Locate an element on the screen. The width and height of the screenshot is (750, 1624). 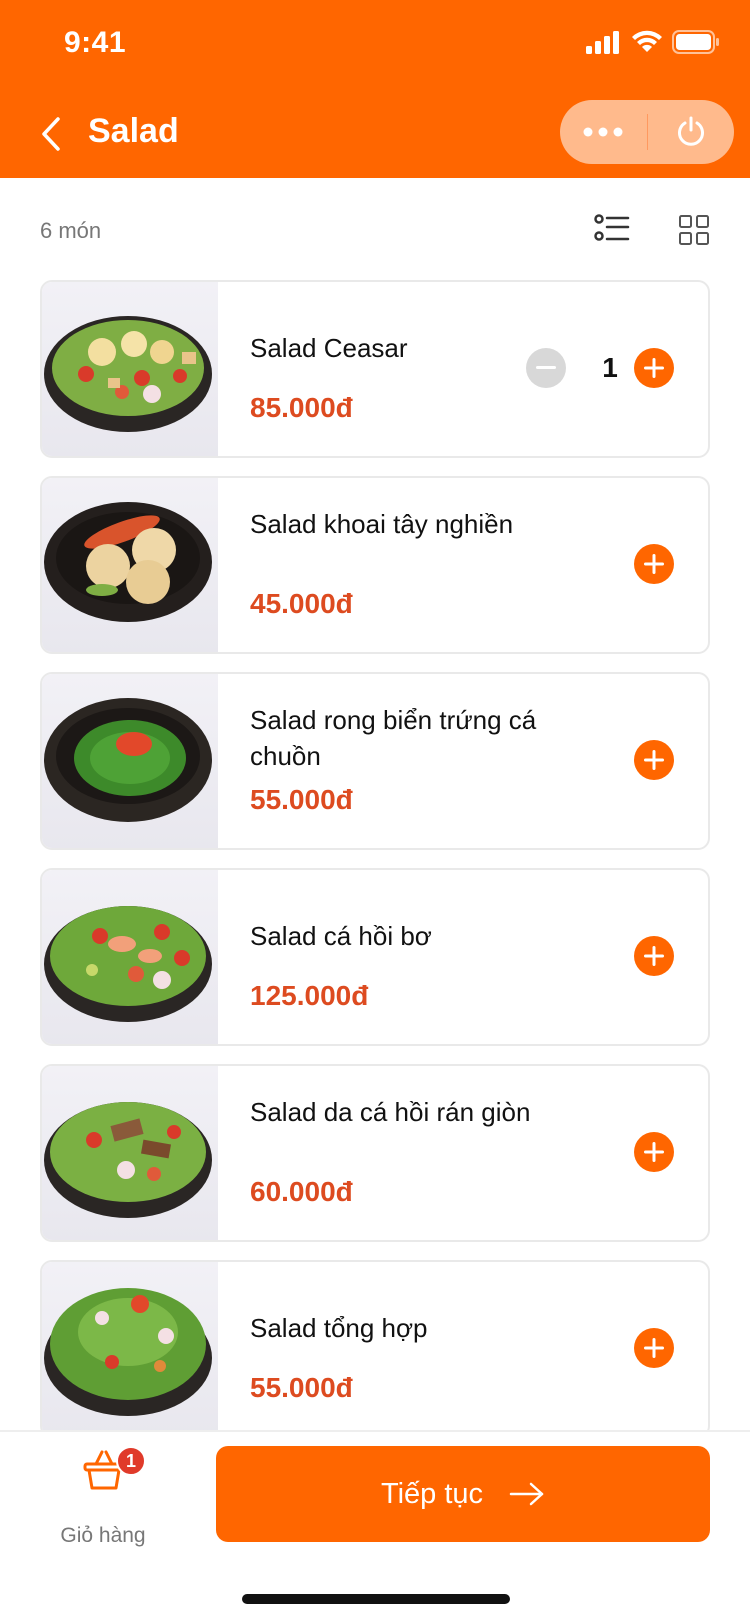
status-time: 9:41 is located at coordinates (95, 42).